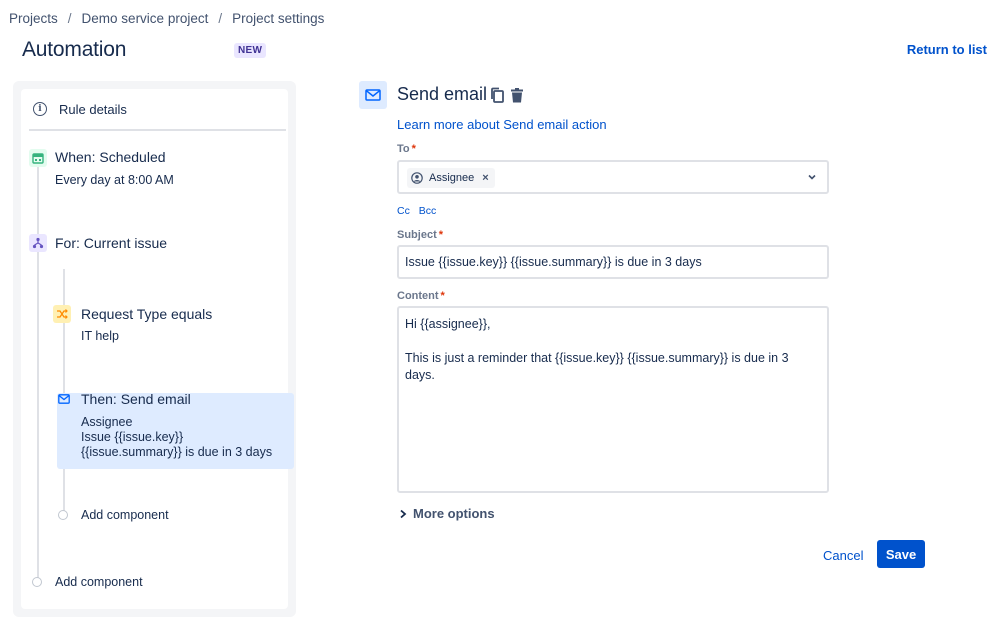 The height and width of the screenshot is (626, 999). I want to click on add-component-outer: Add component, so click(99, 582).